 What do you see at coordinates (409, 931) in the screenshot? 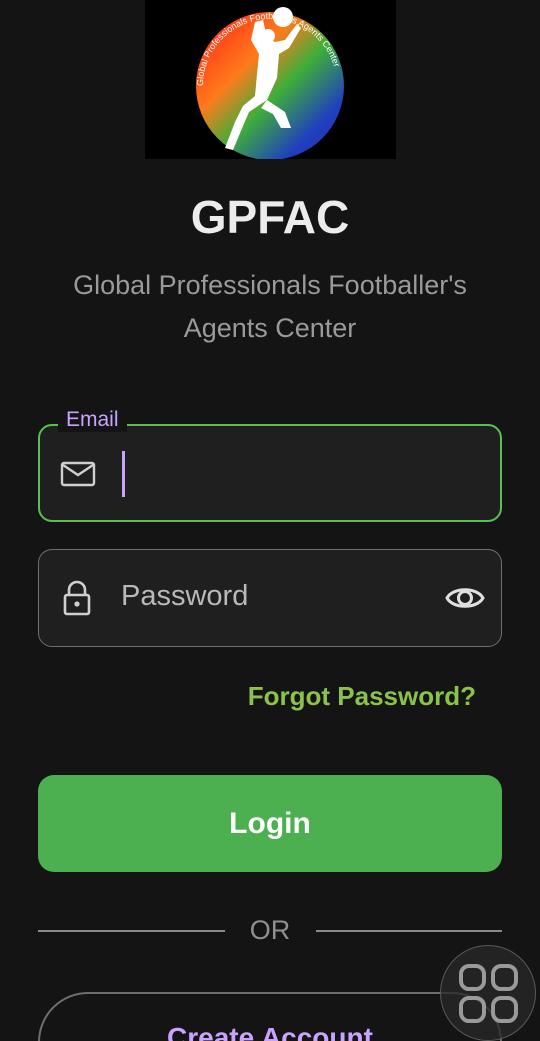
I see `divider-line-right` at bounding box center [409, 931].